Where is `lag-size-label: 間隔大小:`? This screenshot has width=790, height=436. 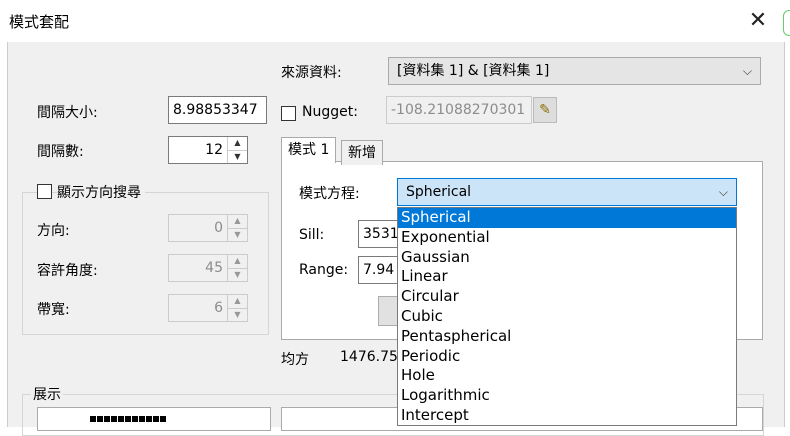
lag-size-label: 間隔大小: is located at coordinates (67, 113).